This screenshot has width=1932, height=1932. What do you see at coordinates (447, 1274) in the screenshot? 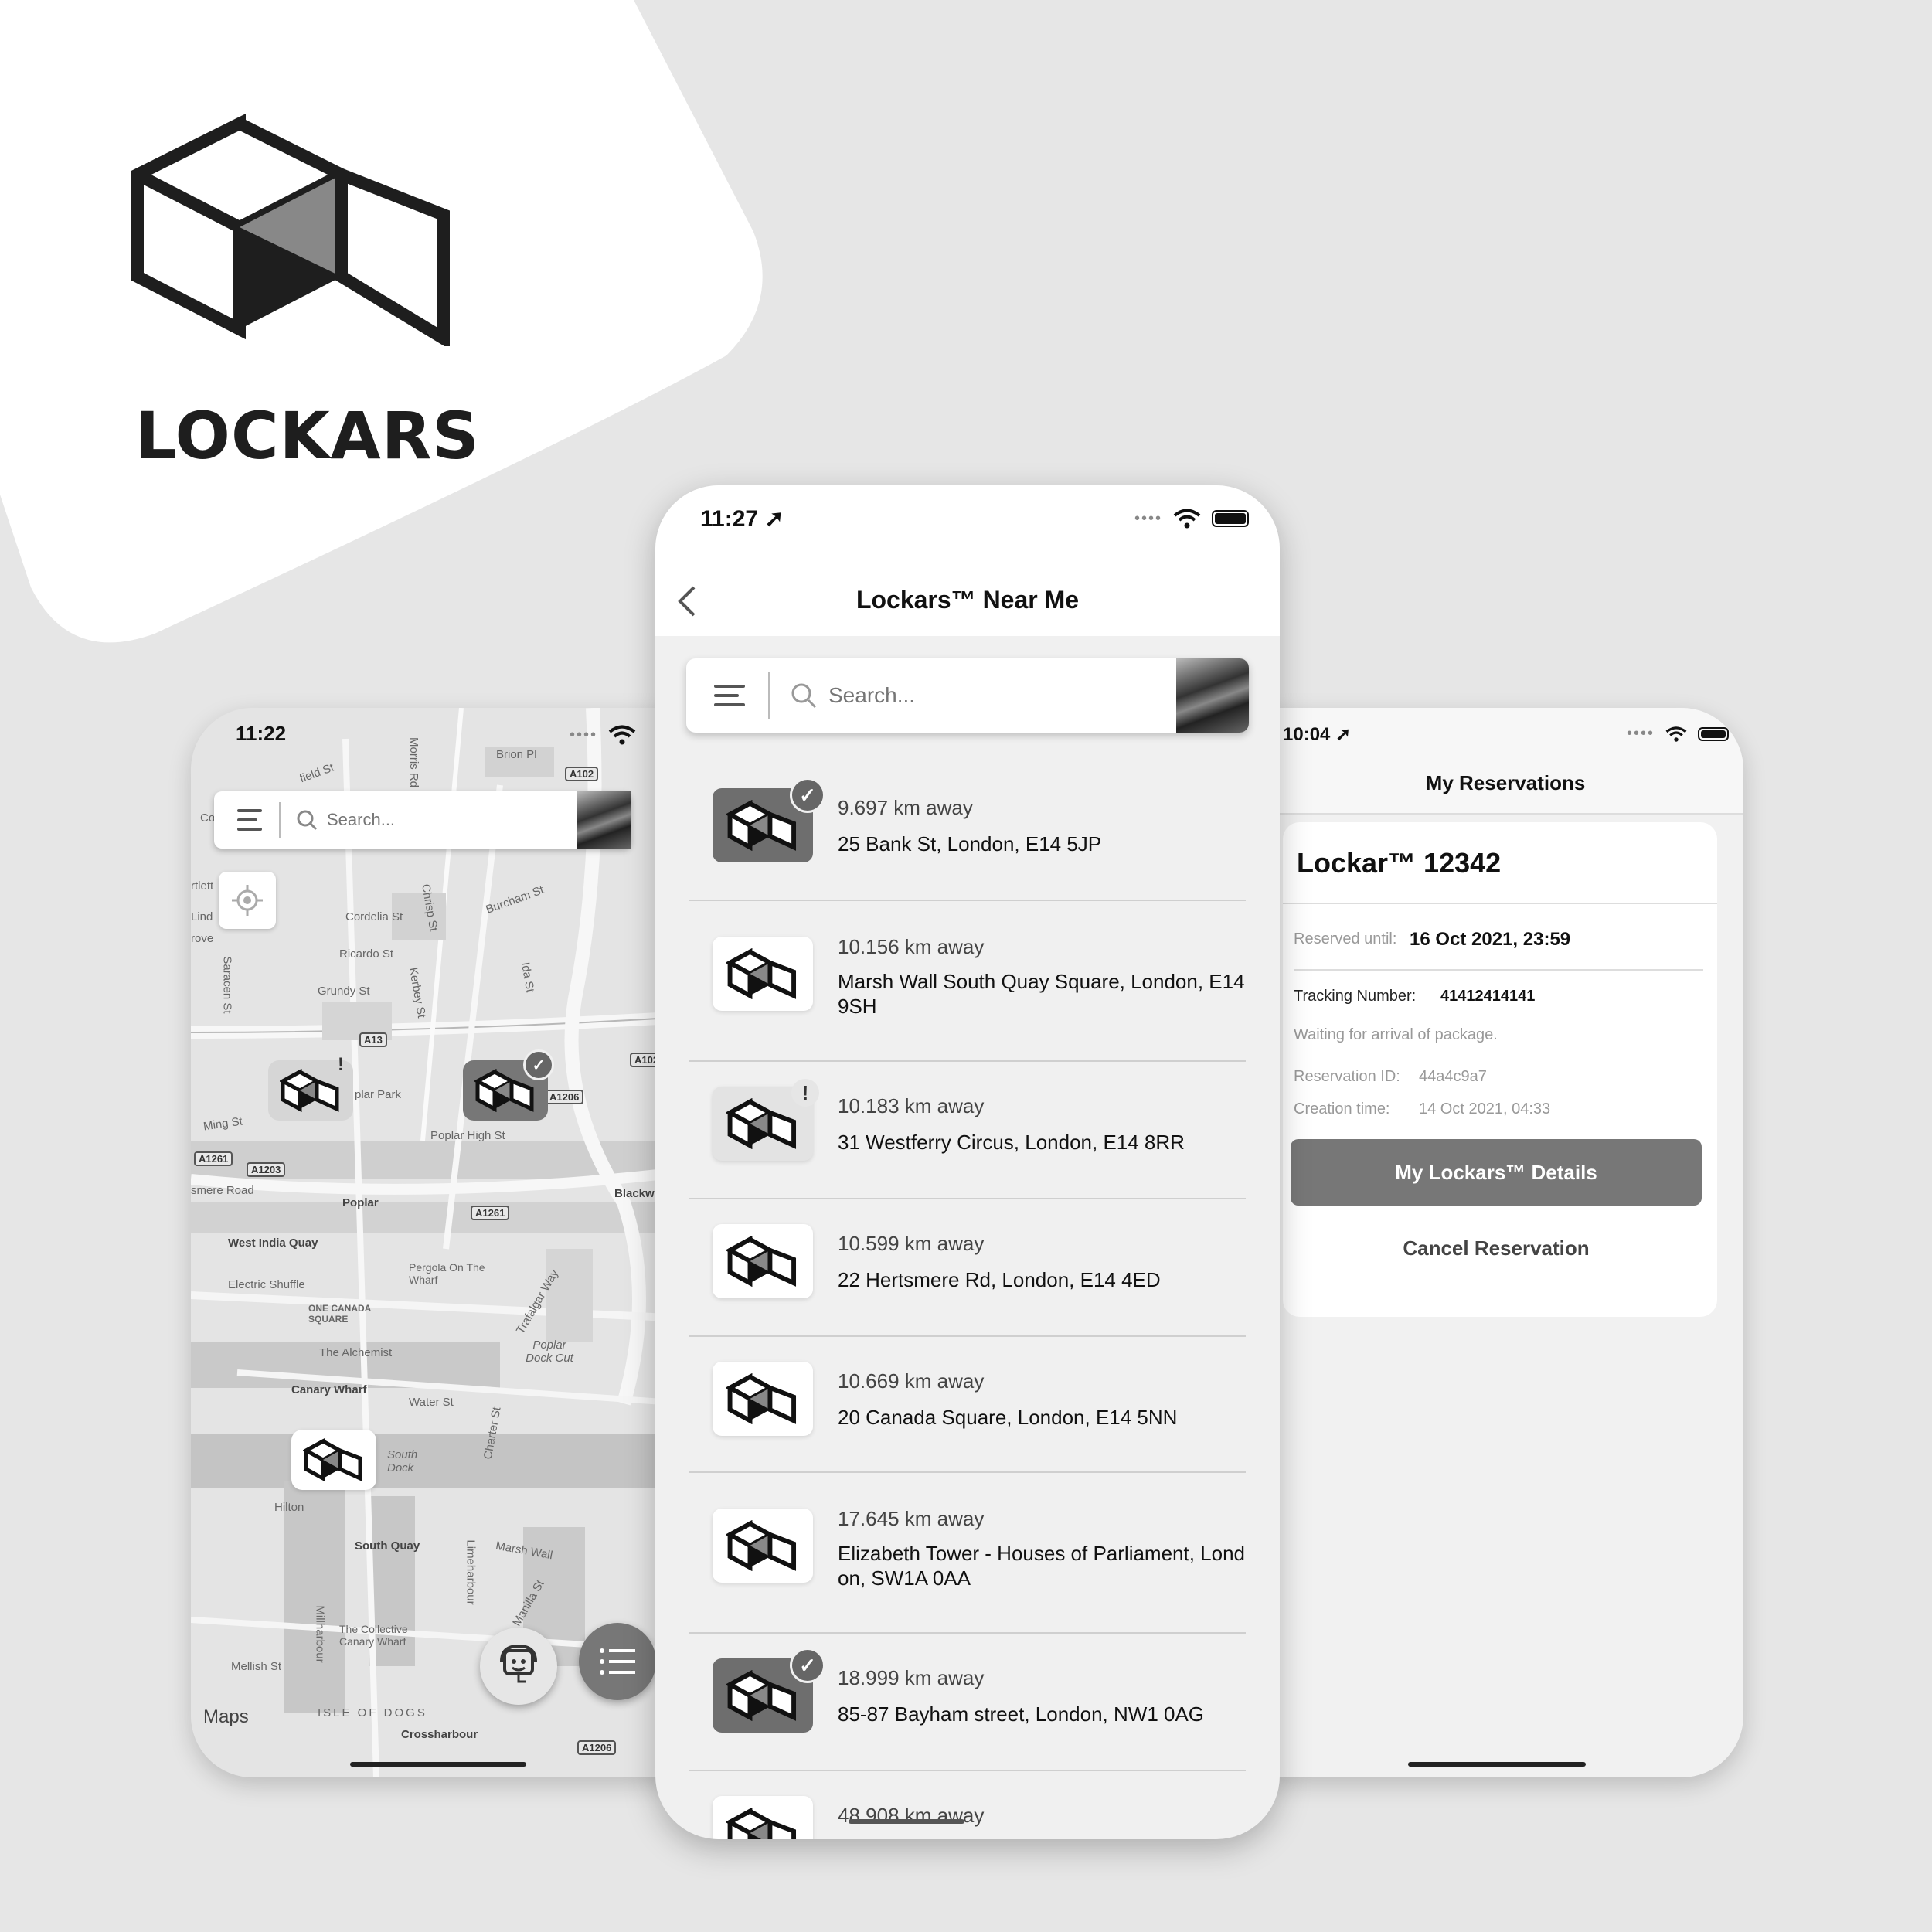
I see `map-label: Pergola On The Wharf` at bounding box center [447, 1274].